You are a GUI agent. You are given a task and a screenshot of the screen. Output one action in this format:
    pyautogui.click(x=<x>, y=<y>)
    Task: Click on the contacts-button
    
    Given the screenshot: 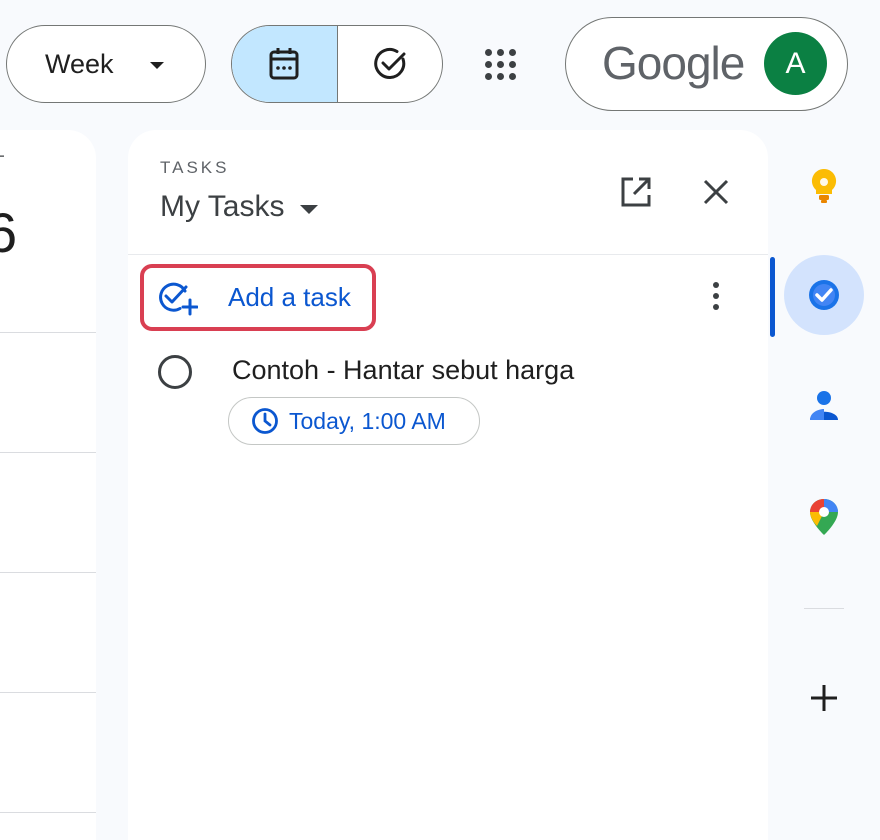 What is the action you would take?
    pyautogui.click(x=824, y=406)
    